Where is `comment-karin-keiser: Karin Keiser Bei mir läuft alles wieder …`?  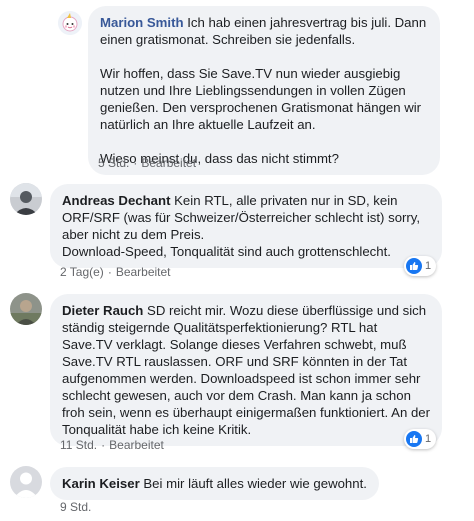
comment-karin-keiser: Karin Keiser Bei mir läuft alles wieder … is located at coordinates (237, 490).